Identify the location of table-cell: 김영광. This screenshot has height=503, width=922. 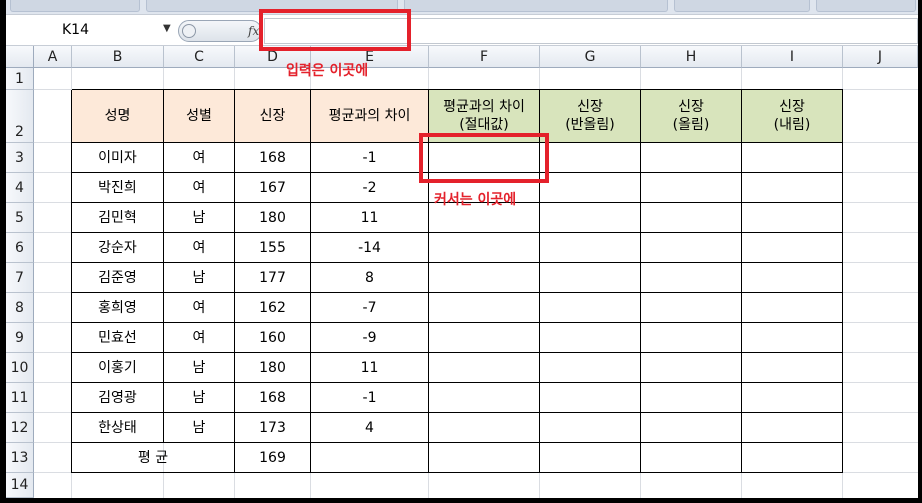
(118, 398).